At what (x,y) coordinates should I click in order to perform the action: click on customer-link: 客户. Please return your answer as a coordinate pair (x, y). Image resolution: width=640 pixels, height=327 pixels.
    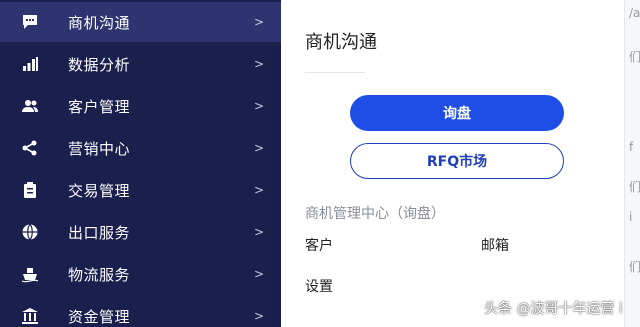
    Looking at the image, I should click on (319, 245).